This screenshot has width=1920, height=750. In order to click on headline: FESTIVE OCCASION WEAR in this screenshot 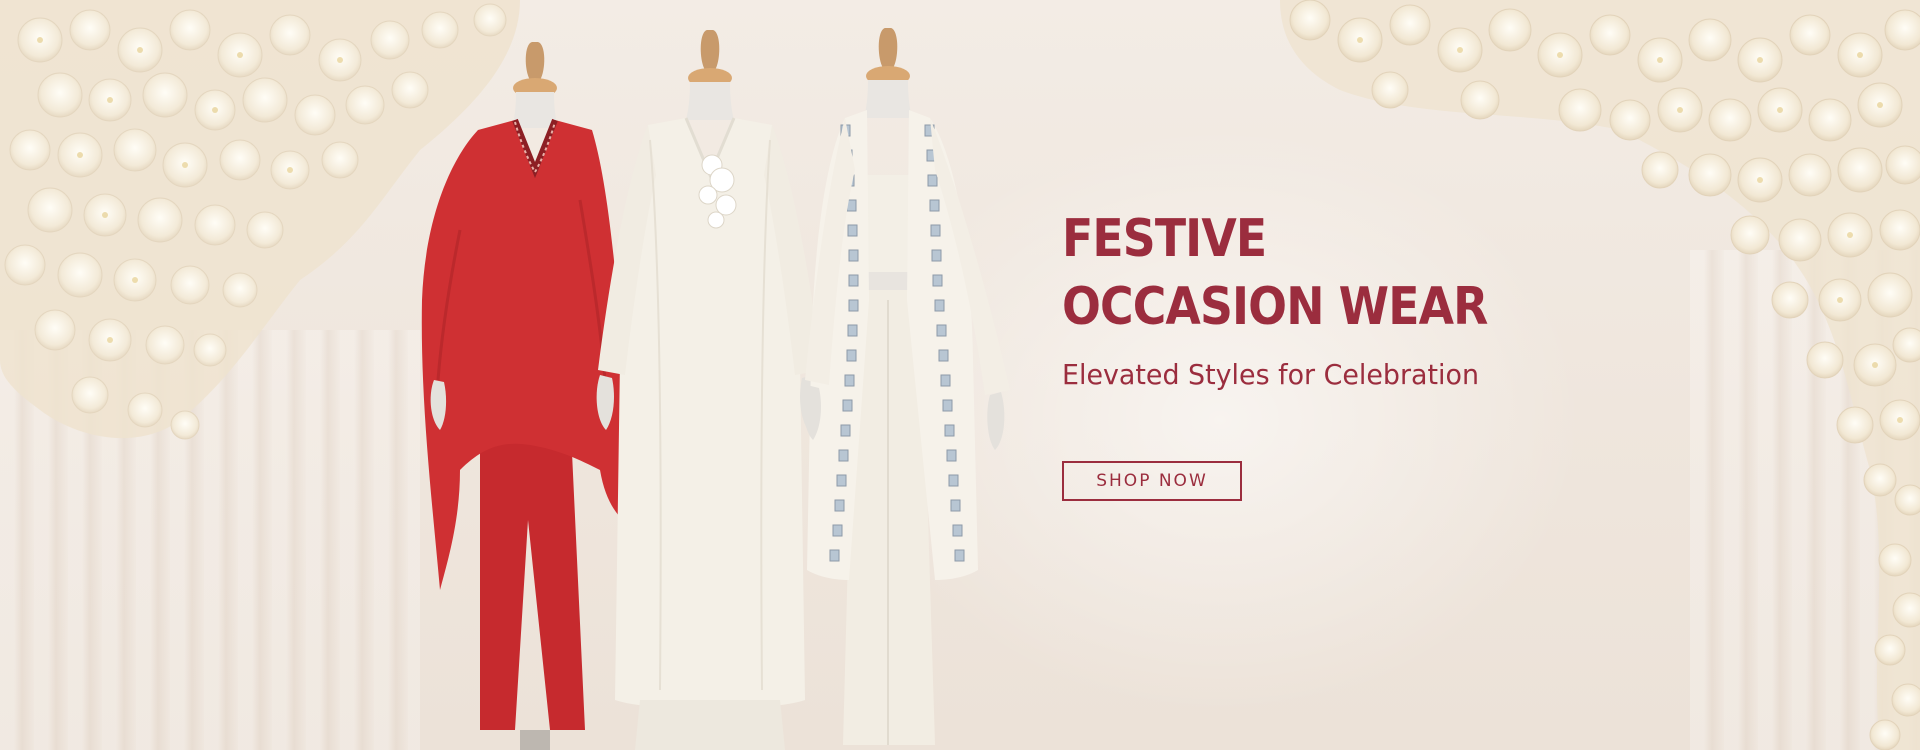, I will do `click(1343, 273)`.